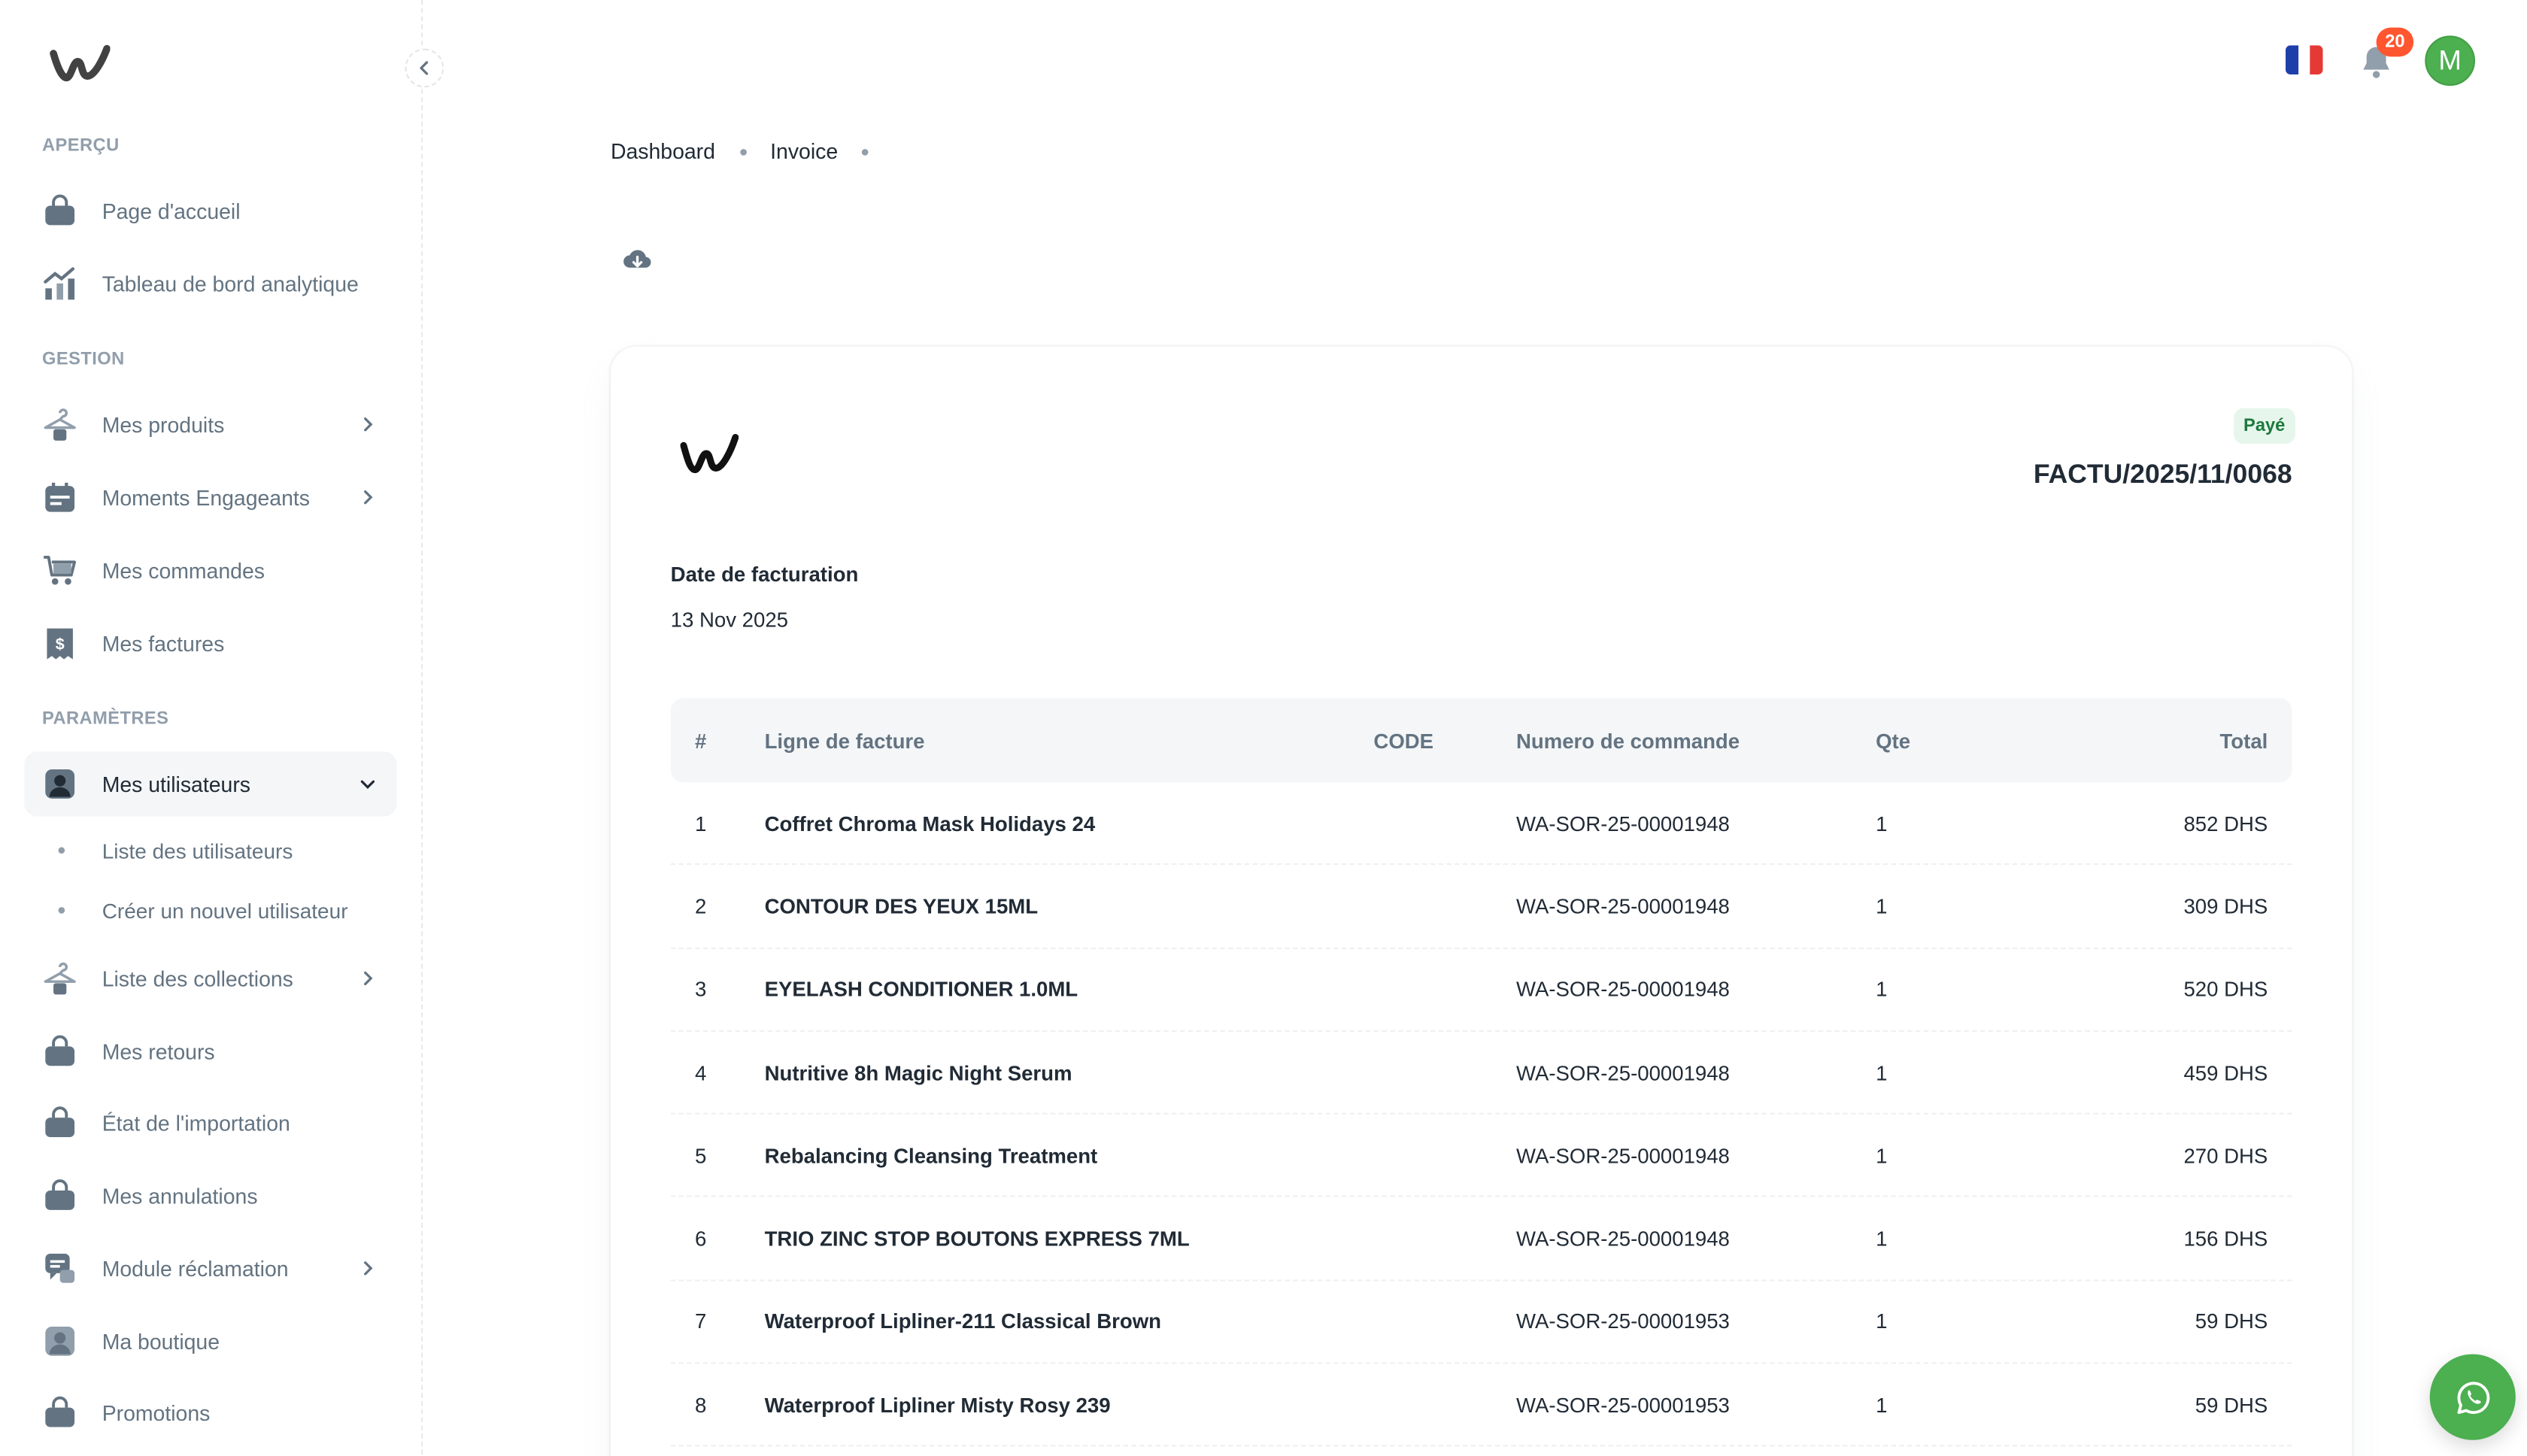 The height and width of the screenshot is (1456, 2527). Describe the element at coordinates (918, 1072) in the screenshot. I see `cell-line: Nutritive 8h Magic Night Serum` at that location.